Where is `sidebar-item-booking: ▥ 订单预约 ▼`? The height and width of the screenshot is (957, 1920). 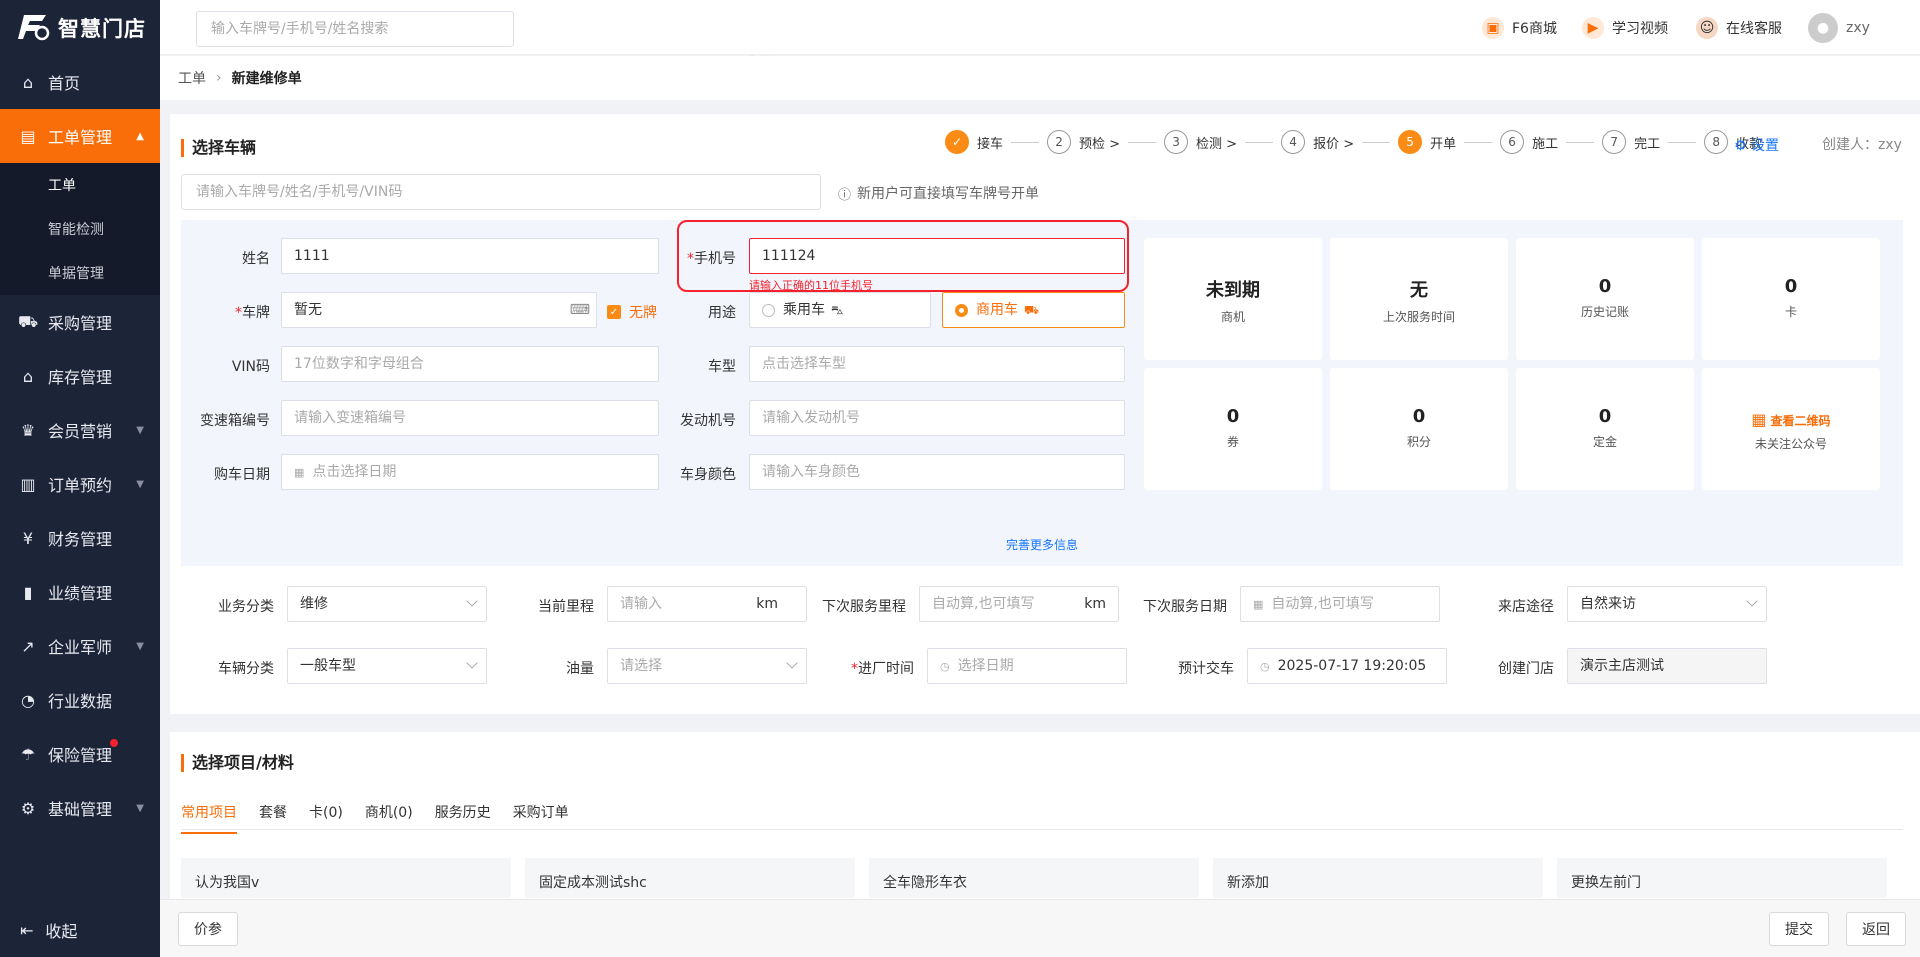 sidebar-item-booking: ▥ 订单预约 ▼ is located at coordinates (80, 484).